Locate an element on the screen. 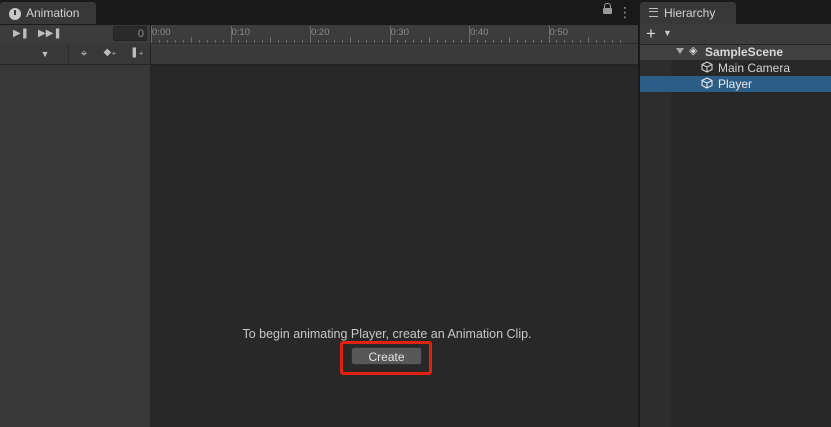 The width and height of the screenshot is (831, 427). clock-icon is located at coordinates (15, 14).